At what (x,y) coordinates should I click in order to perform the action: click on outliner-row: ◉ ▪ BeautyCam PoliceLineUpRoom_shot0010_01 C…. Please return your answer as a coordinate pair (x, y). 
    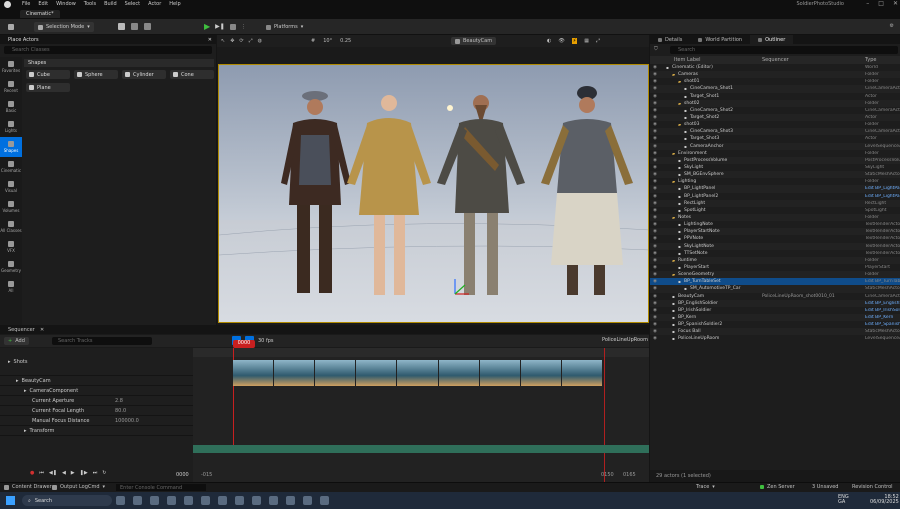
    Looking at the image, I should click on (775, 296).